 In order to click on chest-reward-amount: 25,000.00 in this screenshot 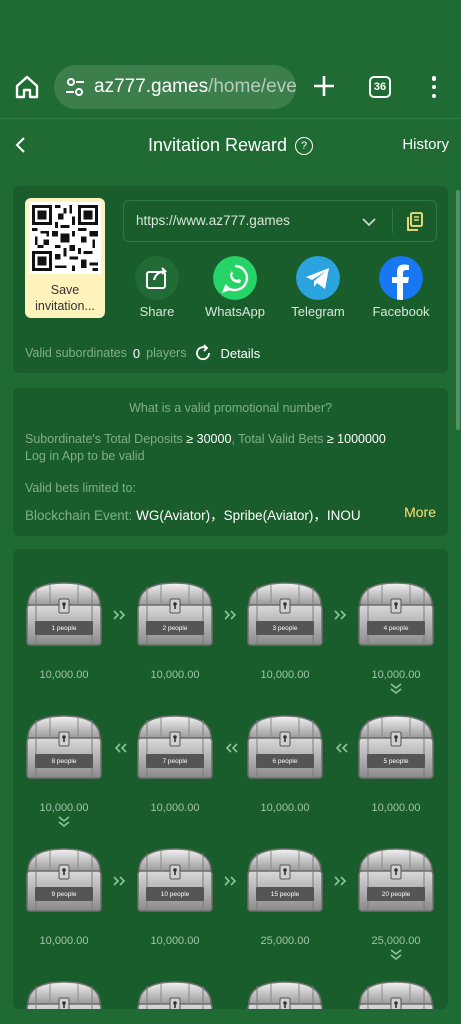, I will do `click(285, 941)`.